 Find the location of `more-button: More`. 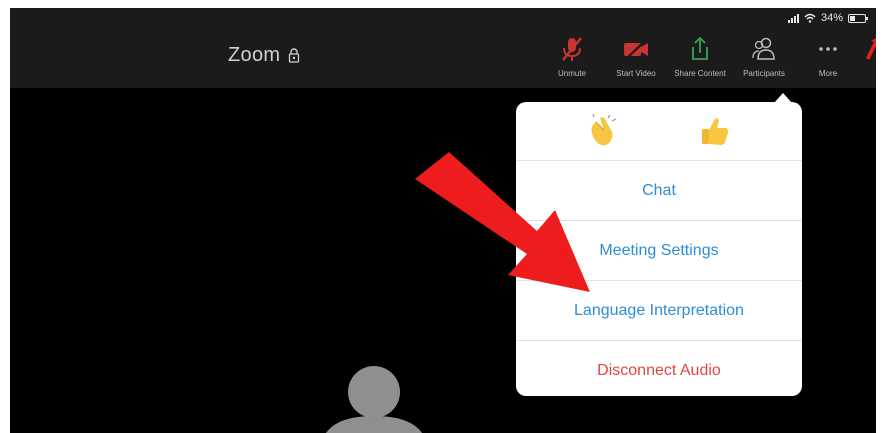

more-button: More is located at coordinates (828, 59).